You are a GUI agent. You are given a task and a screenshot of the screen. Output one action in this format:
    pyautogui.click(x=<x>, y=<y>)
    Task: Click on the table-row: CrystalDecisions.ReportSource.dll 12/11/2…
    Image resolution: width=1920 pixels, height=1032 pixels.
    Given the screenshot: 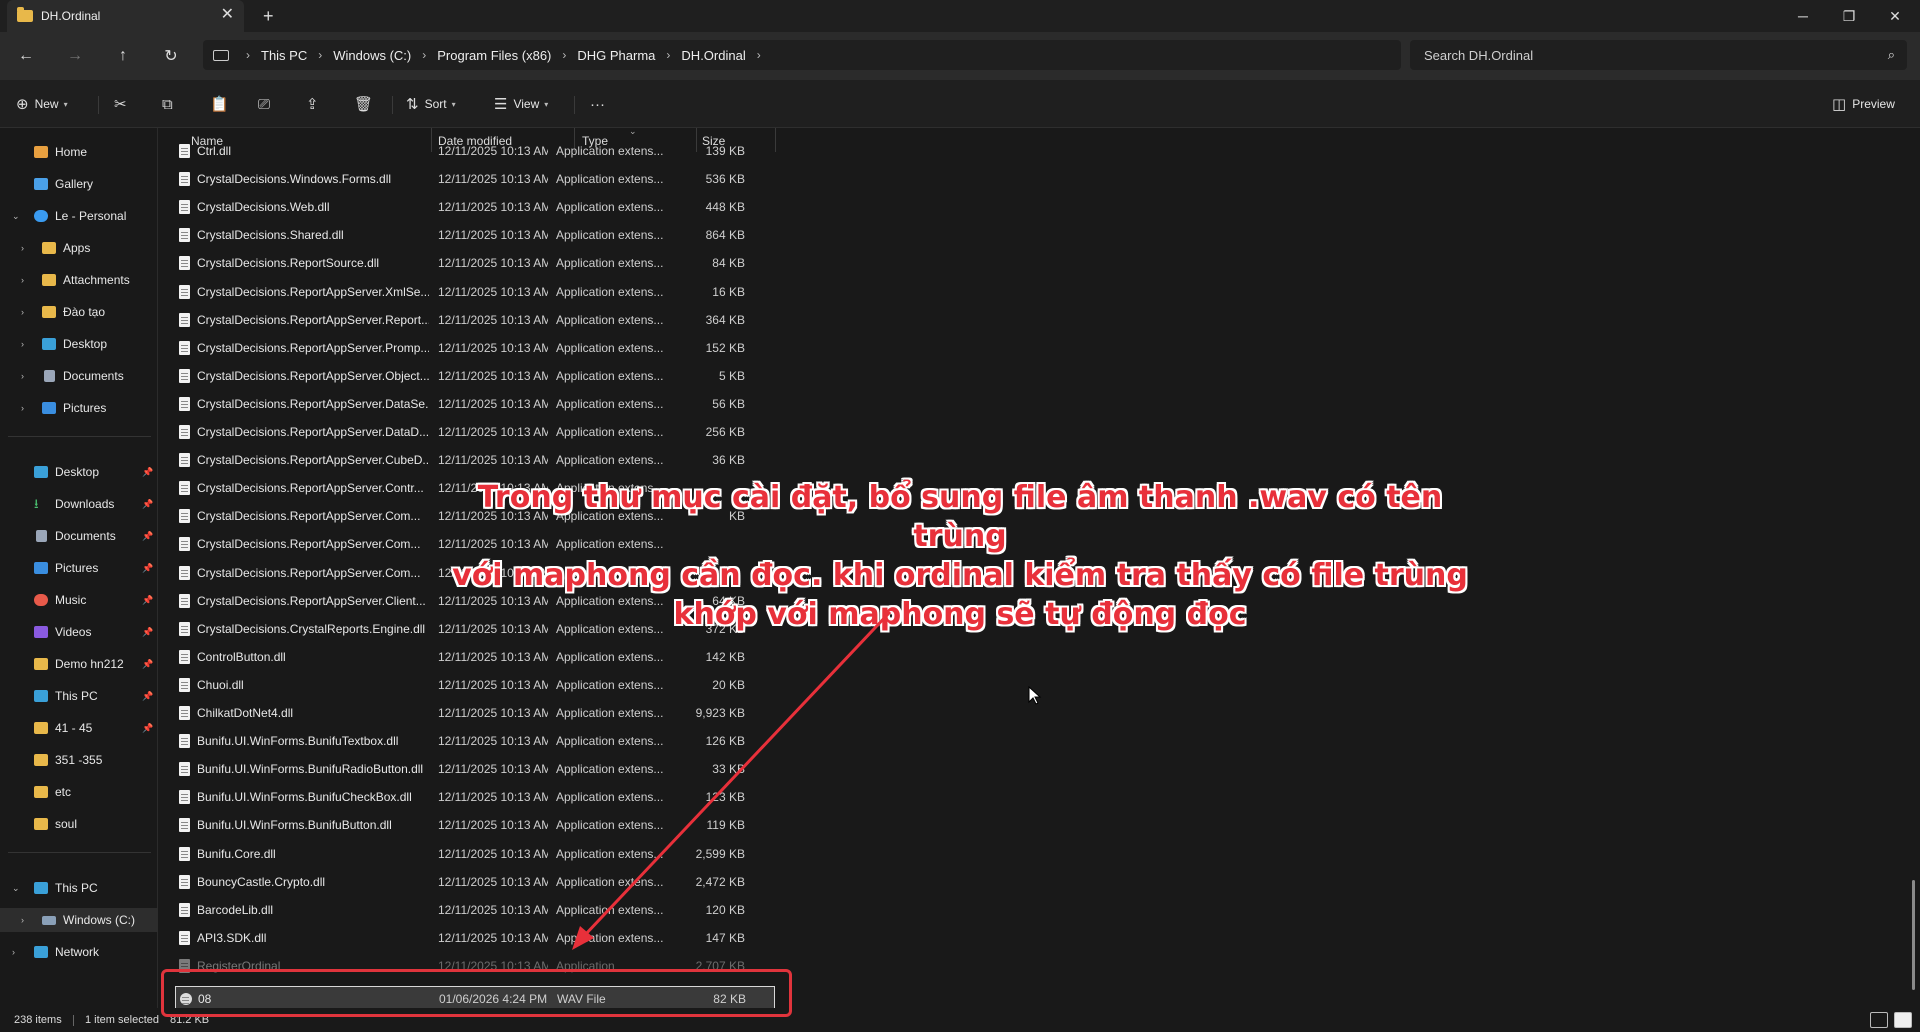 What is the action you would take?
    pyautogui.click(x=475, y=263)
    